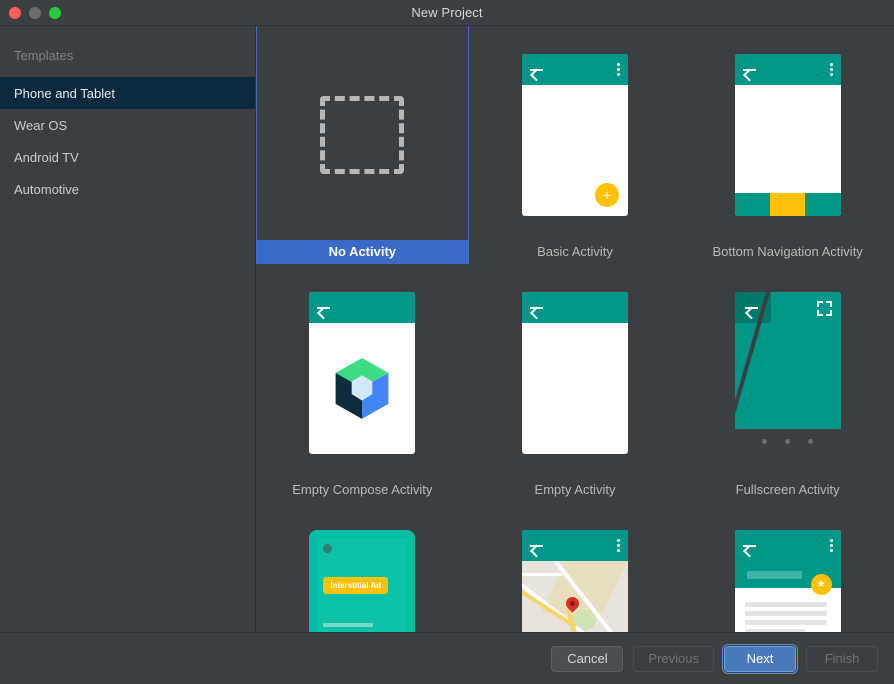 The width and height of the screenshot is (894, 684). I want to click on template-tile-interstitial-ad: Interstitial Ad Interstitial Ad, so click(362, 567).